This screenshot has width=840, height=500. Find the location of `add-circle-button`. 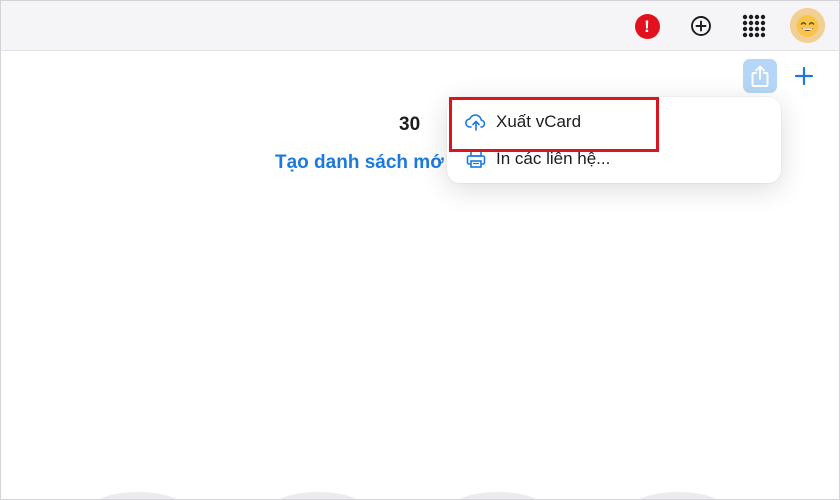

add-circle-button is located at coordinates (701, 26).